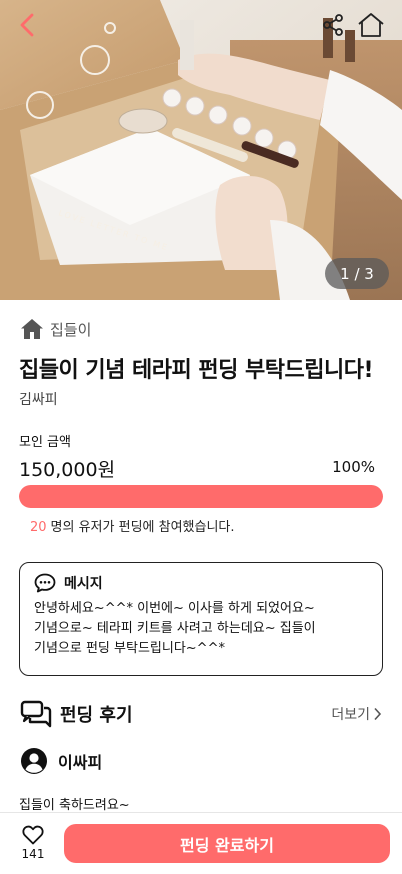 Image resolution: width=402 pixels, height=874 pixels. I want to click on bottom-action-bar: 141 펀딩 완료하기, so click(201, 843).